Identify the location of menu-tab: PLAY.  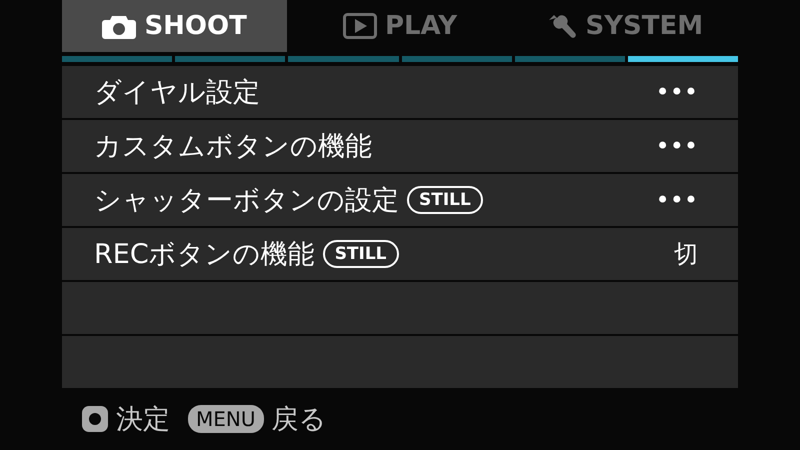
(400, 26).